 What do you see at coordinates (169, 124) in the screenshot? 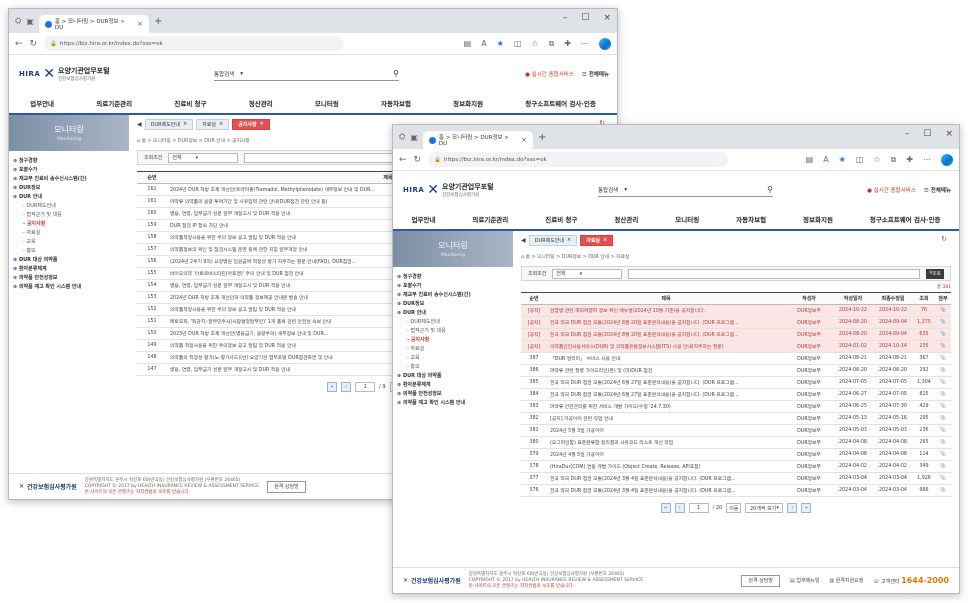
I see `content-tab: DUR제도안내 ×` at bounding box center [169, 124].